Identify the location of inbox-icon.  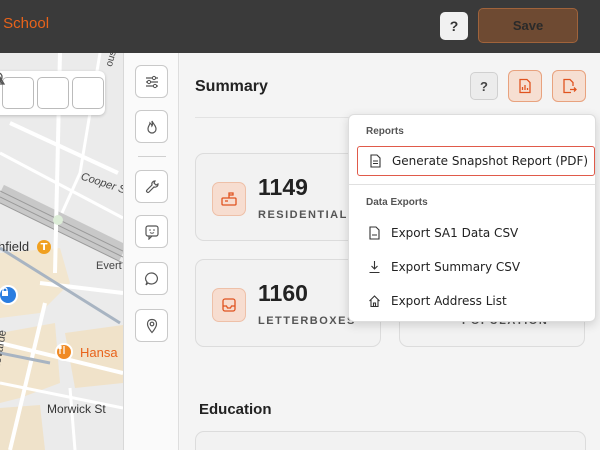
(229, 305).